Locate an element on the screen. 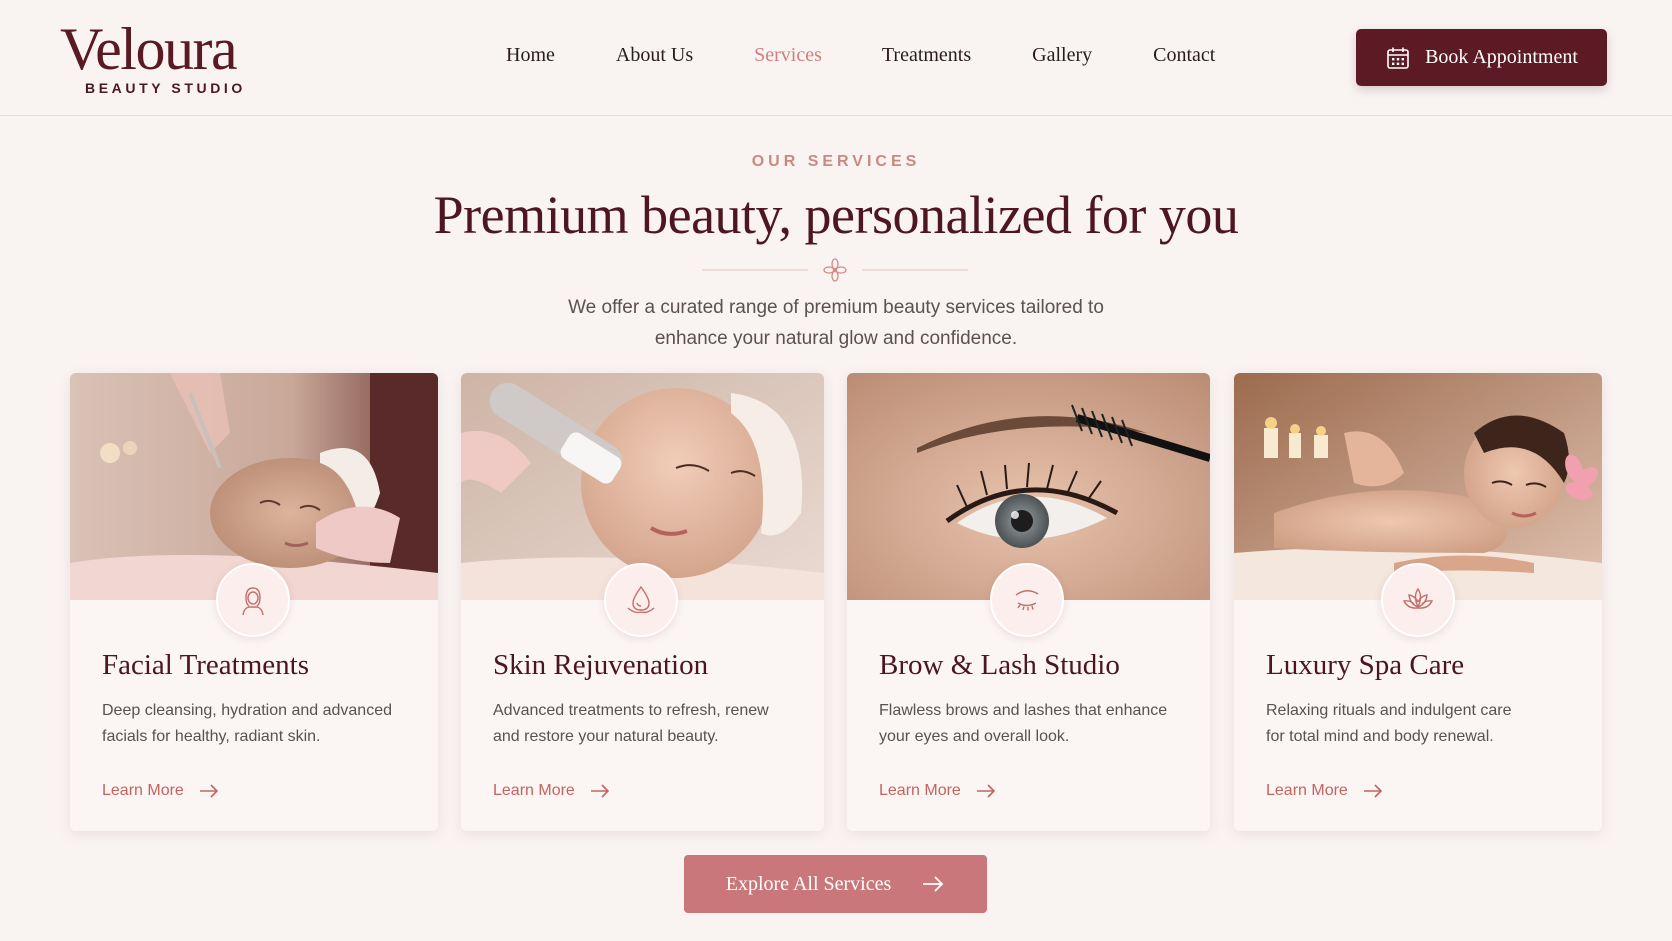 Image resolution: width=1672 pixels, height=941 pixels. nav-treatments: Treatments is located at coordinates (926, 58).